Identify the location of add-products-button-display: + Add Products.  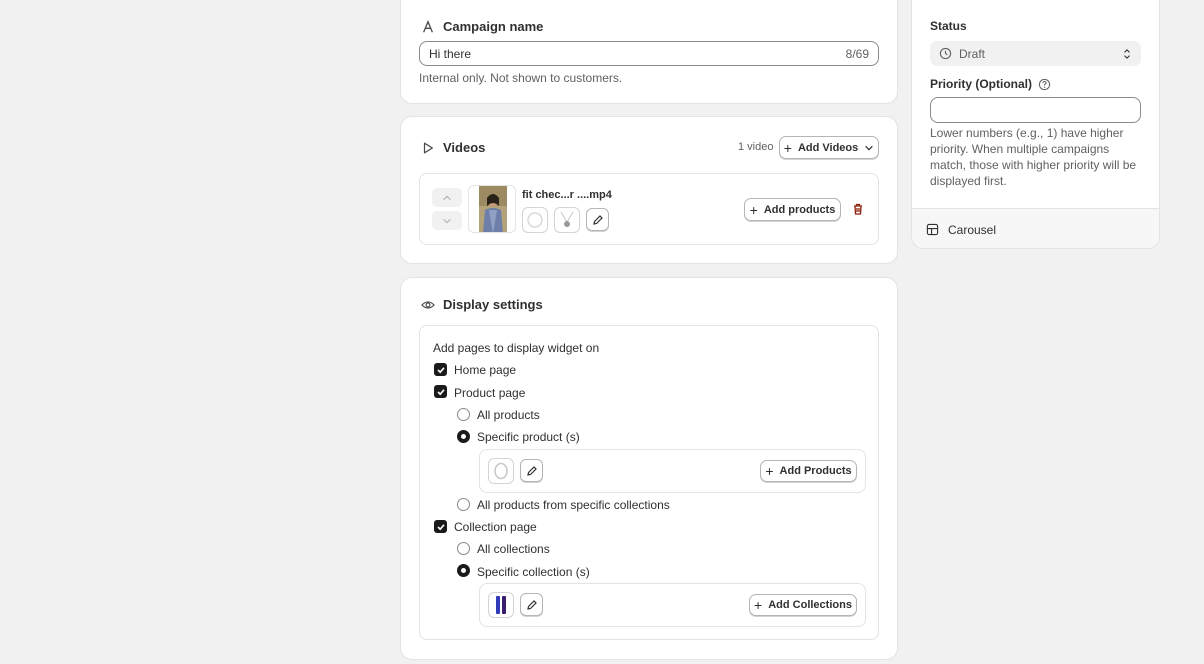
(808, 471).